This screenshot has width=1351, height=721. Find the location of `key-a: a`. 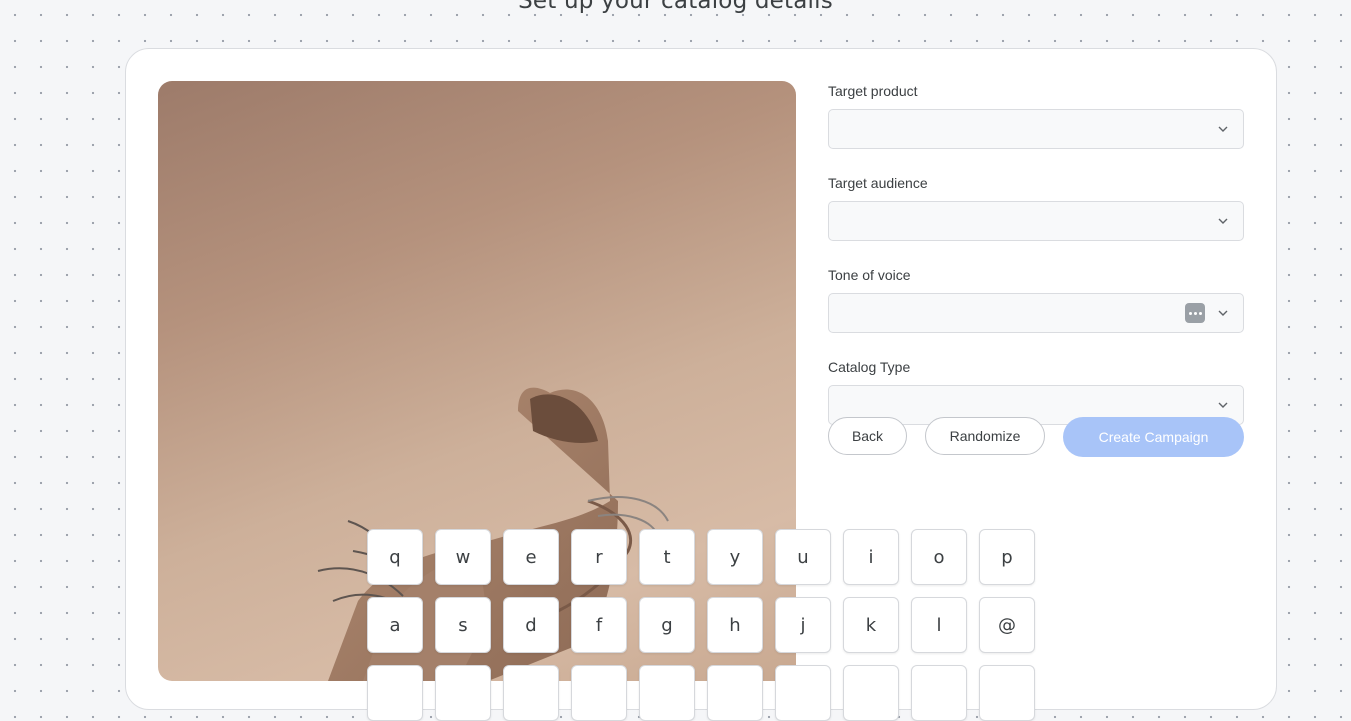

key-a: a is located at coordinates (395, 625).